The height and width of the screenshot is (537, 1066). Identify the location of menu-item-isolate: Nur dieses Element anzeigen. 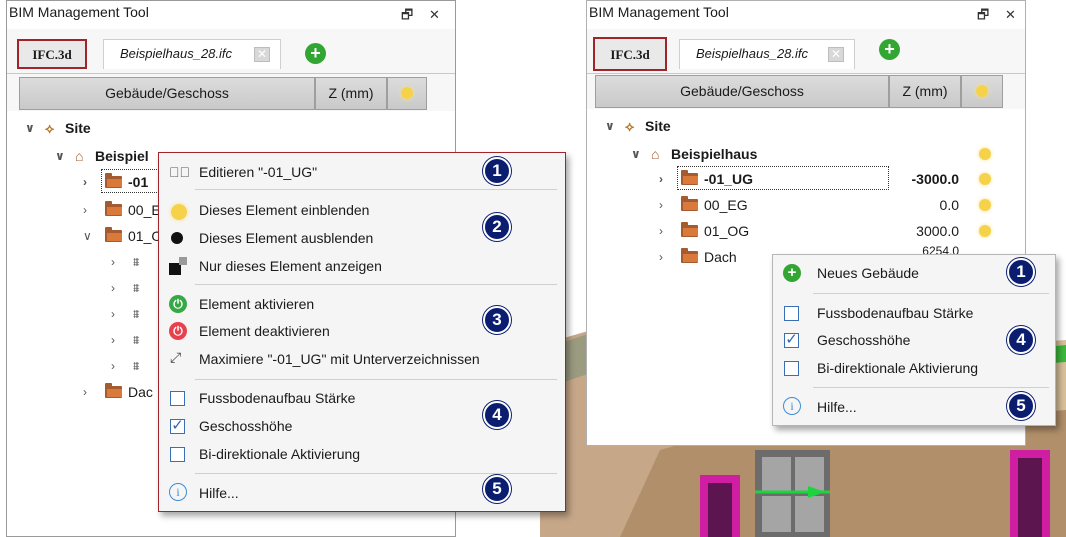
(362, 266).